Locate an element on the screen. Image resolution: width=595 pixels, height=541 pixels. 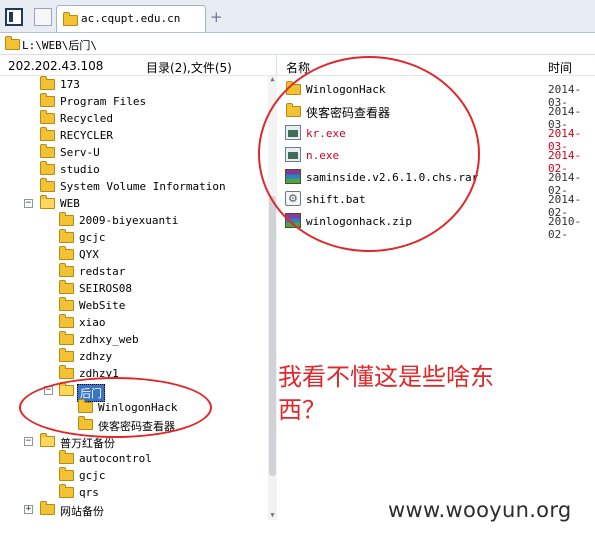
scroll-up-arrow-icon: ▲ is located at coordinates (272, 79).